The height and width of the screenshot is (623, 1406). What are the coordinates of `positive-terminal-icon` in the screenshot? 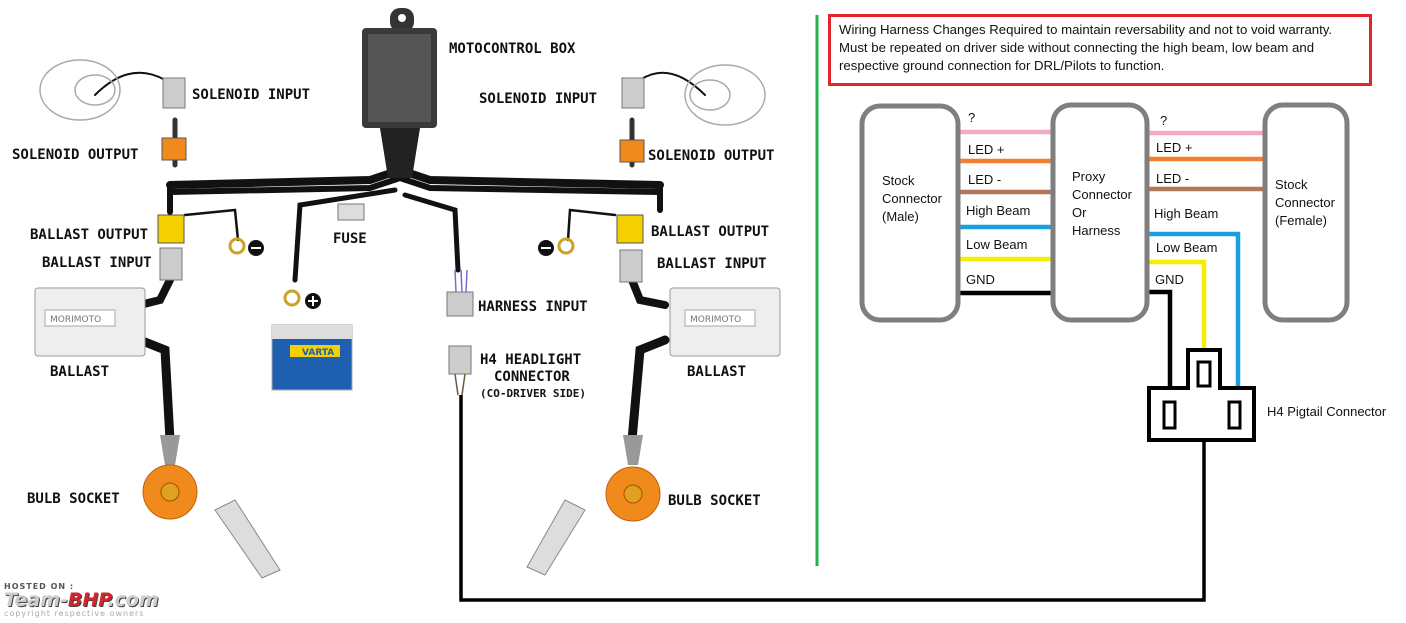 It's located at (302, 299).